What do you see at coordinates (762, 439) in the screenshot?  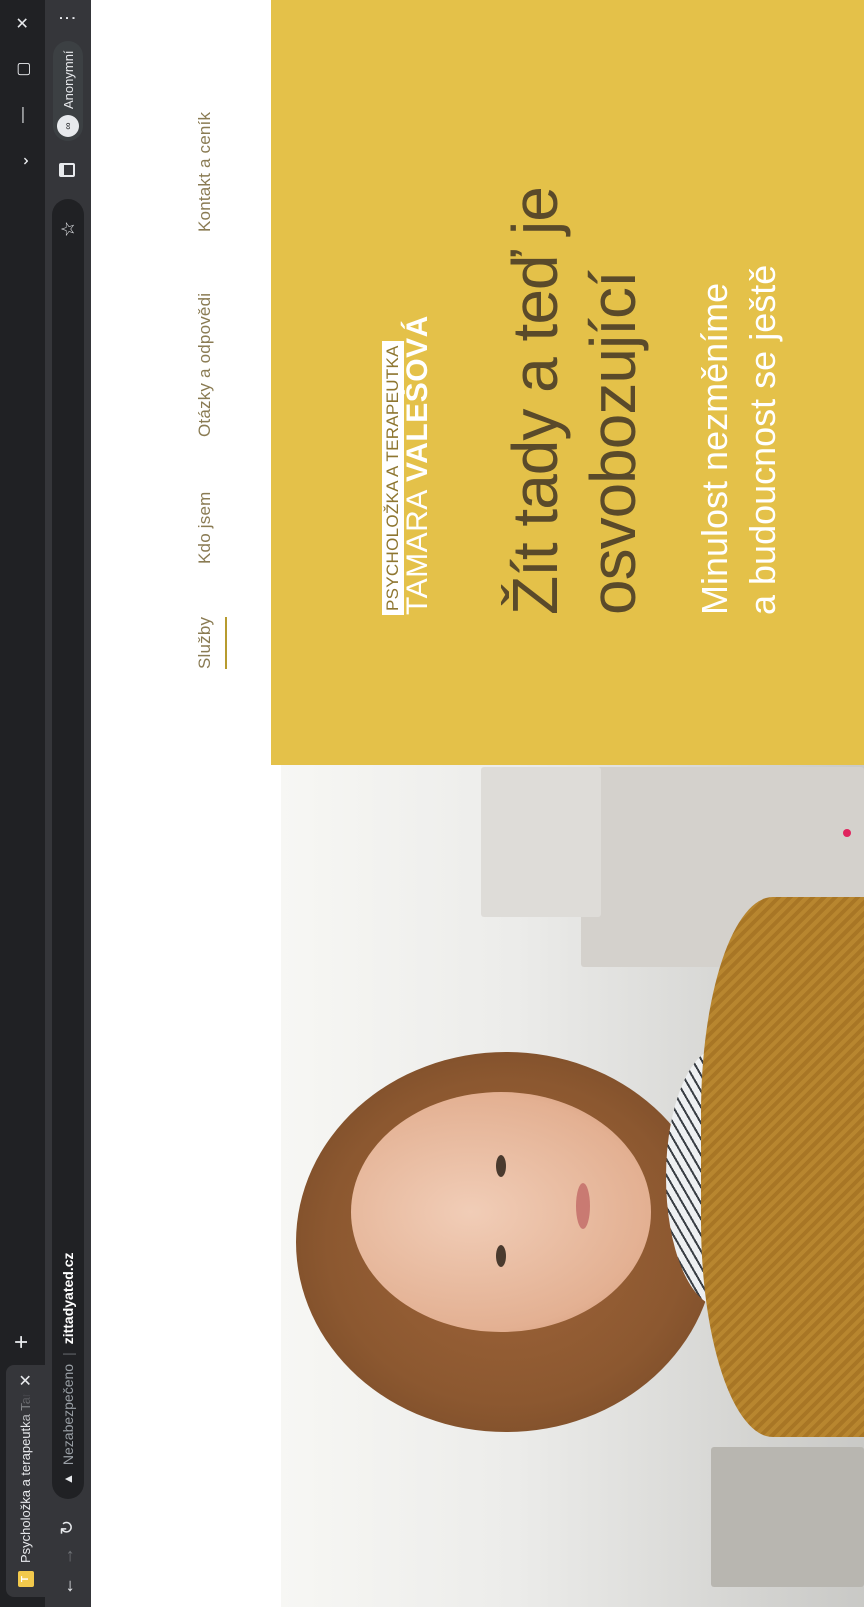 I see `subline-line-2: a budoucnost se ještě` at bounding box center [762, 439].